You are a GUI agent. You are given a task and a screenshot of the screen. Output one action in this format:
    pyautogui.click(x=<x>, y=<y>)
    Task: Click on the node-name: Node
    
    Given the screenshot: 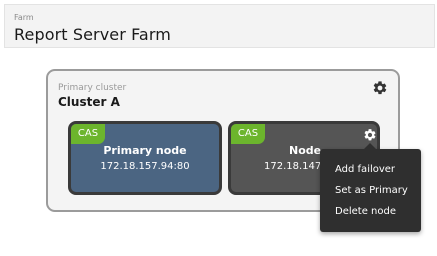 What is the action you would take?
    pyautogui.click(x=305, y=150)
    